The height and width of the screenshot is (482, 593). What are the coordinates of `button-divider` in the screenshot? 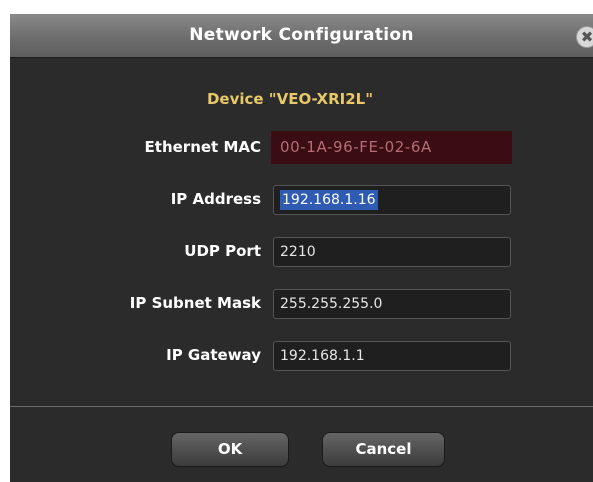 It's located at (301, 406).